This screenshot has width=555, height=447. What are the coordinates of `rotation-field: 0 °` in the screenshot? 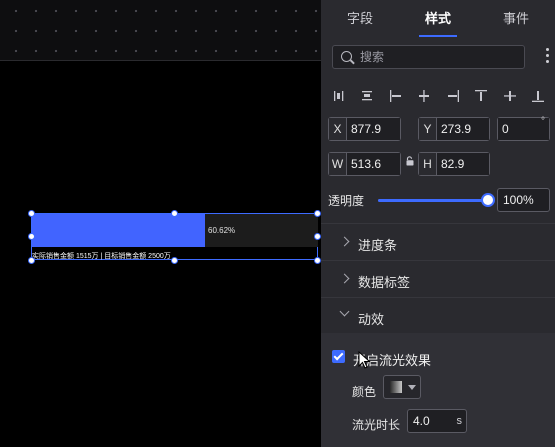 It's located at (523, 128).